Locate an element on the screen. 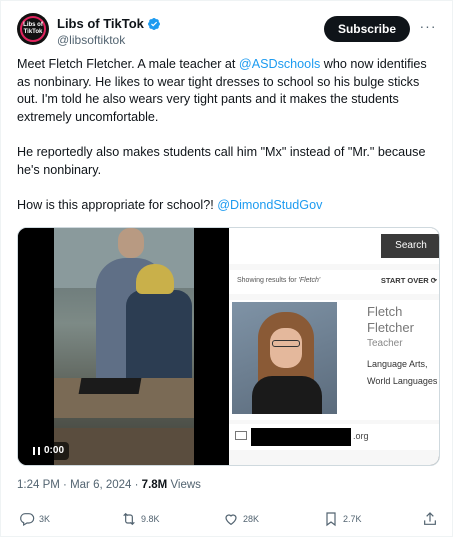 The height and width of the screenshot is (537, 453). photo-body is located at coordinates (287, 395).